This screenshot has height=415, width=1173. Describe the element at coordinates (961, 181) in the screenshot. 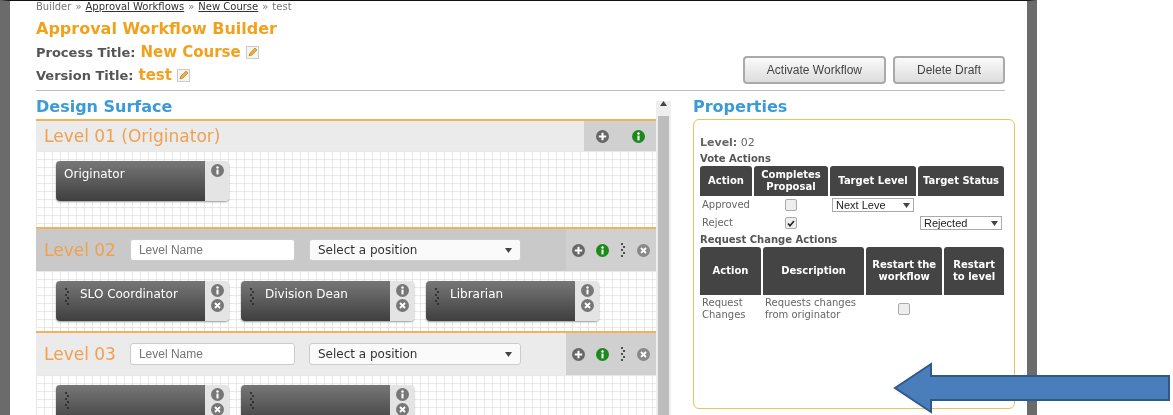

I see `column-header: Target Status` at that location.